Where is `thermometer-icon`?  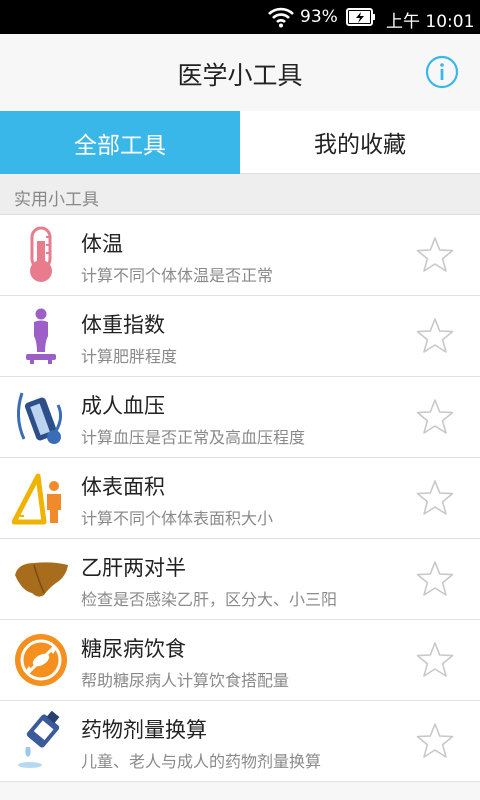
thermometer-icon is located at coordinates (41, 254).